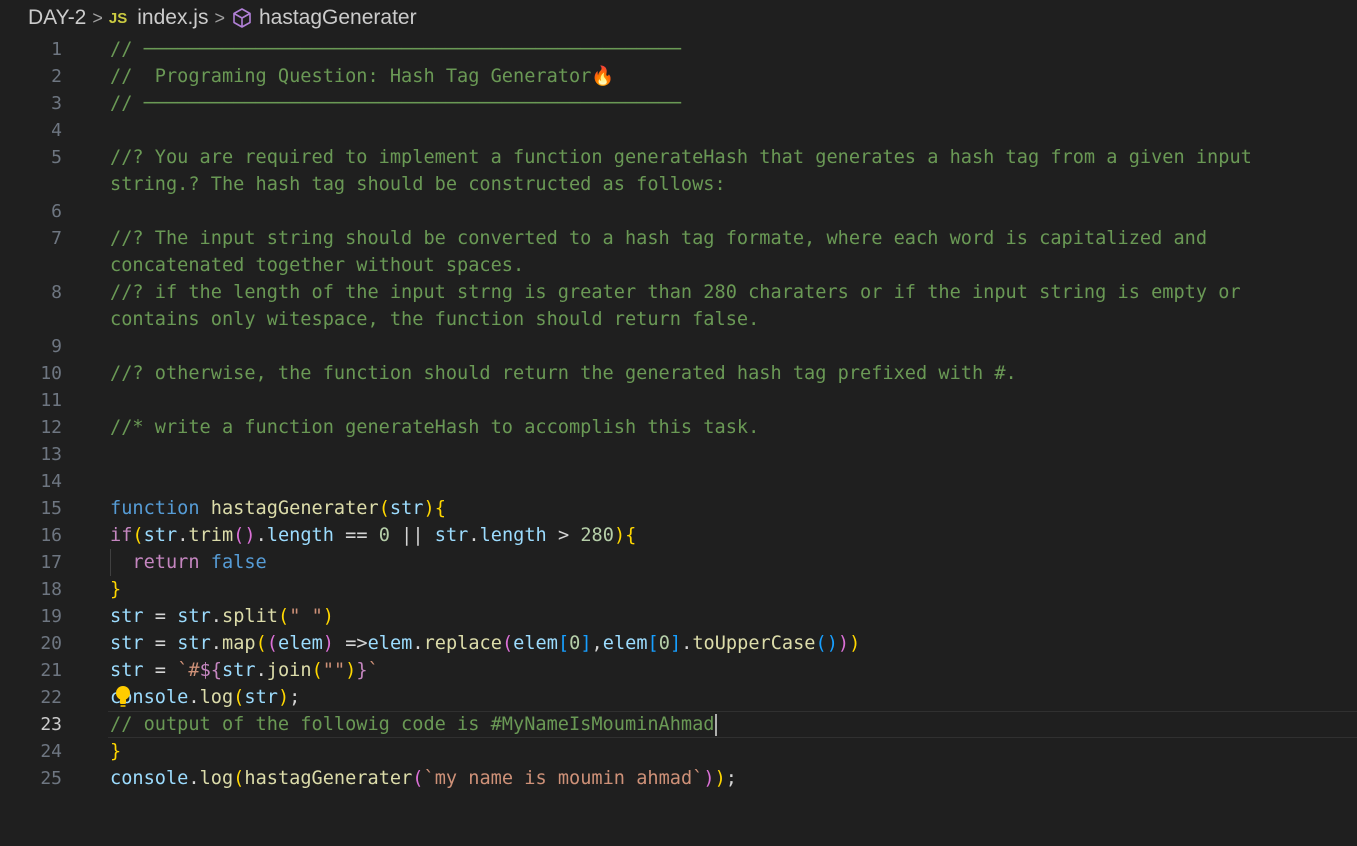  I want to click on line-number: 21, so click(51, 670).